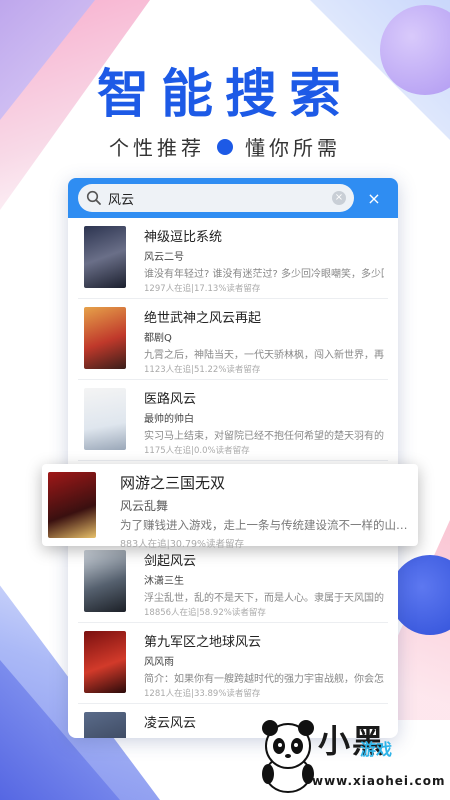 This screenshot has height=800, width=450. I want to click on book-author: 最帅的帅白, so click(169, 419).